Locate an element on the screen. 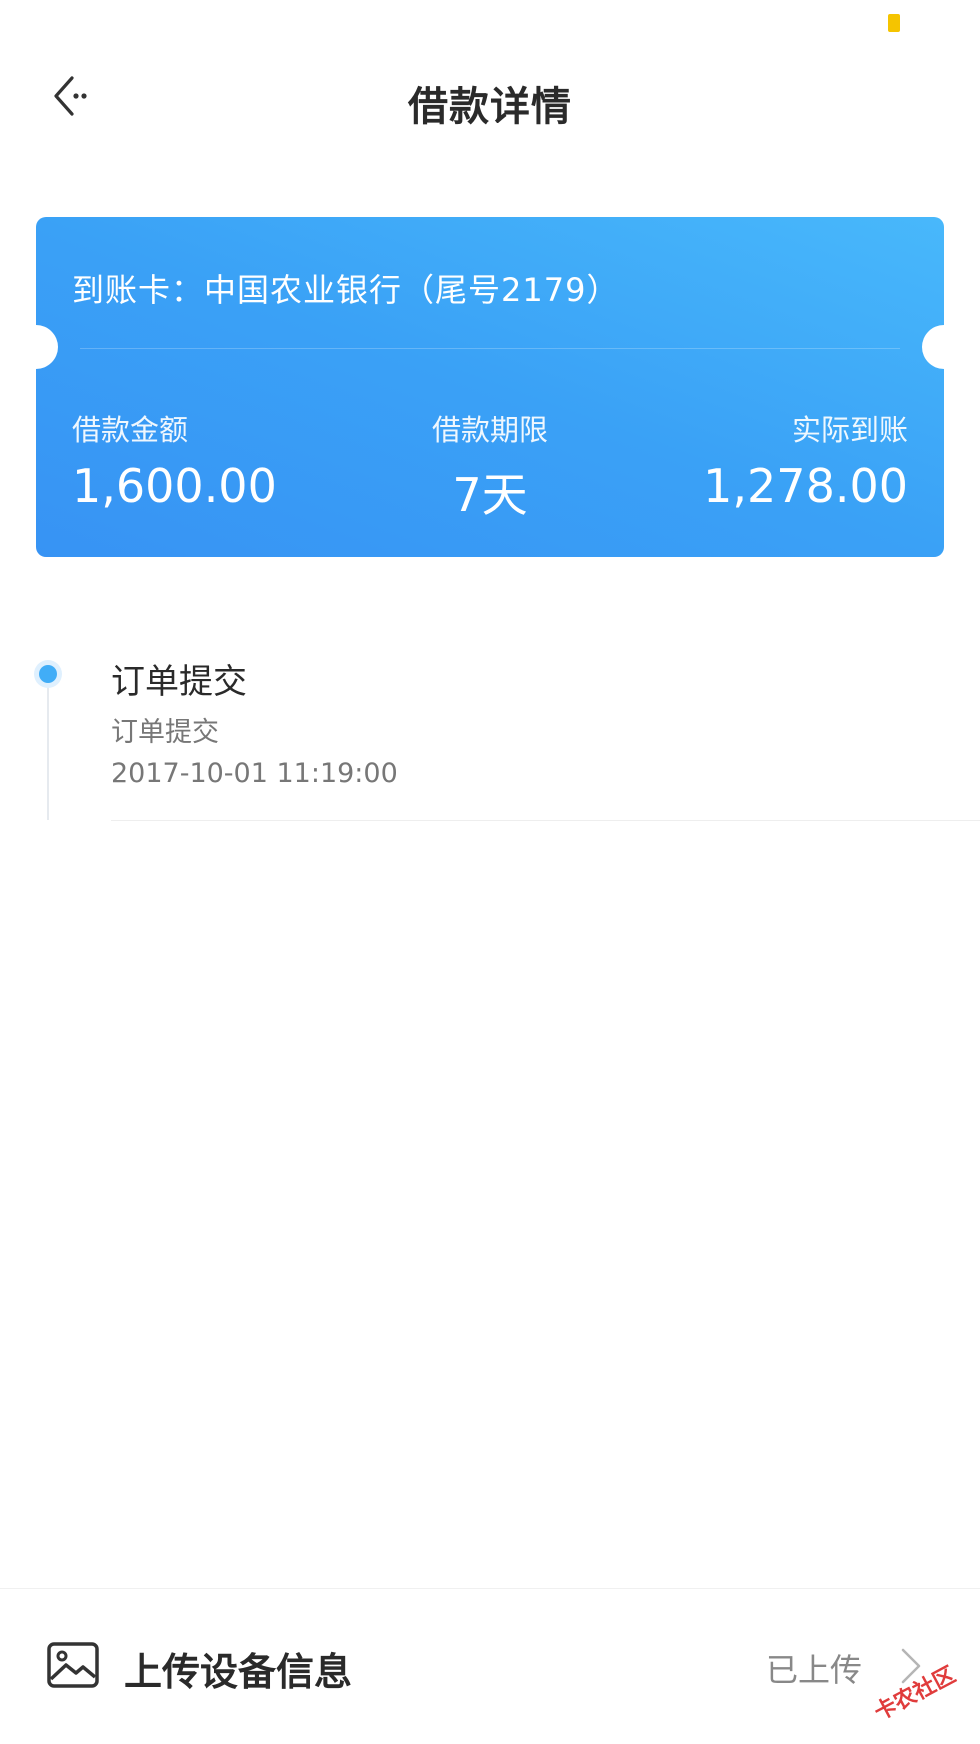  loan-amount-stat: 借款金额 1,600.00 is located at coordinates (174, 460).